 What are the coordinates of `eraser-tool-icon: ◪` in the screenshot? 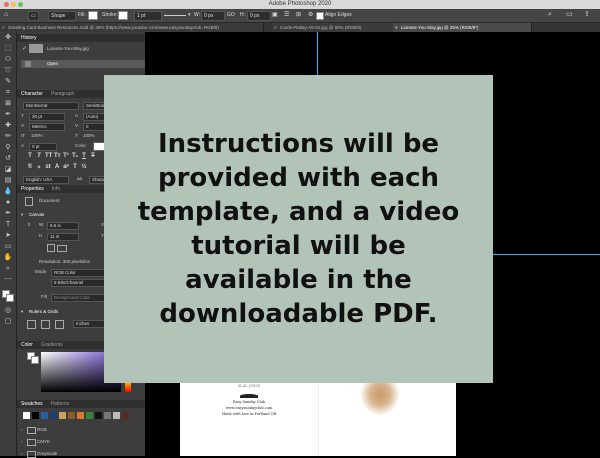 It's located at (8, 170).